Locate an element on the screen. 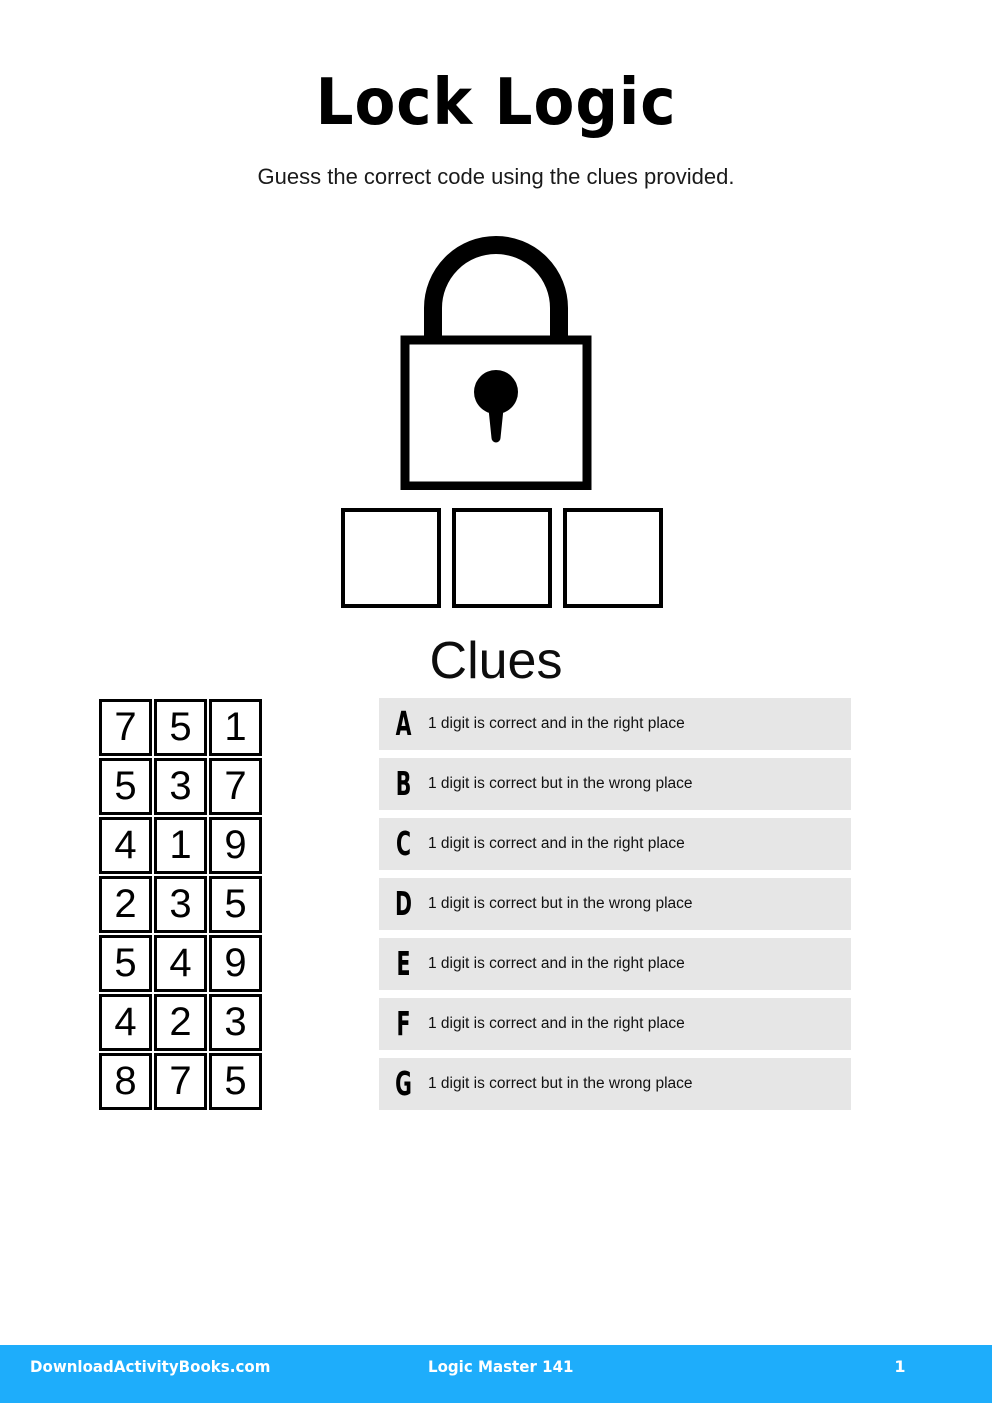 The image size is (992, 1403). guess-cell: 8 is located at coordinates (125, 1081).